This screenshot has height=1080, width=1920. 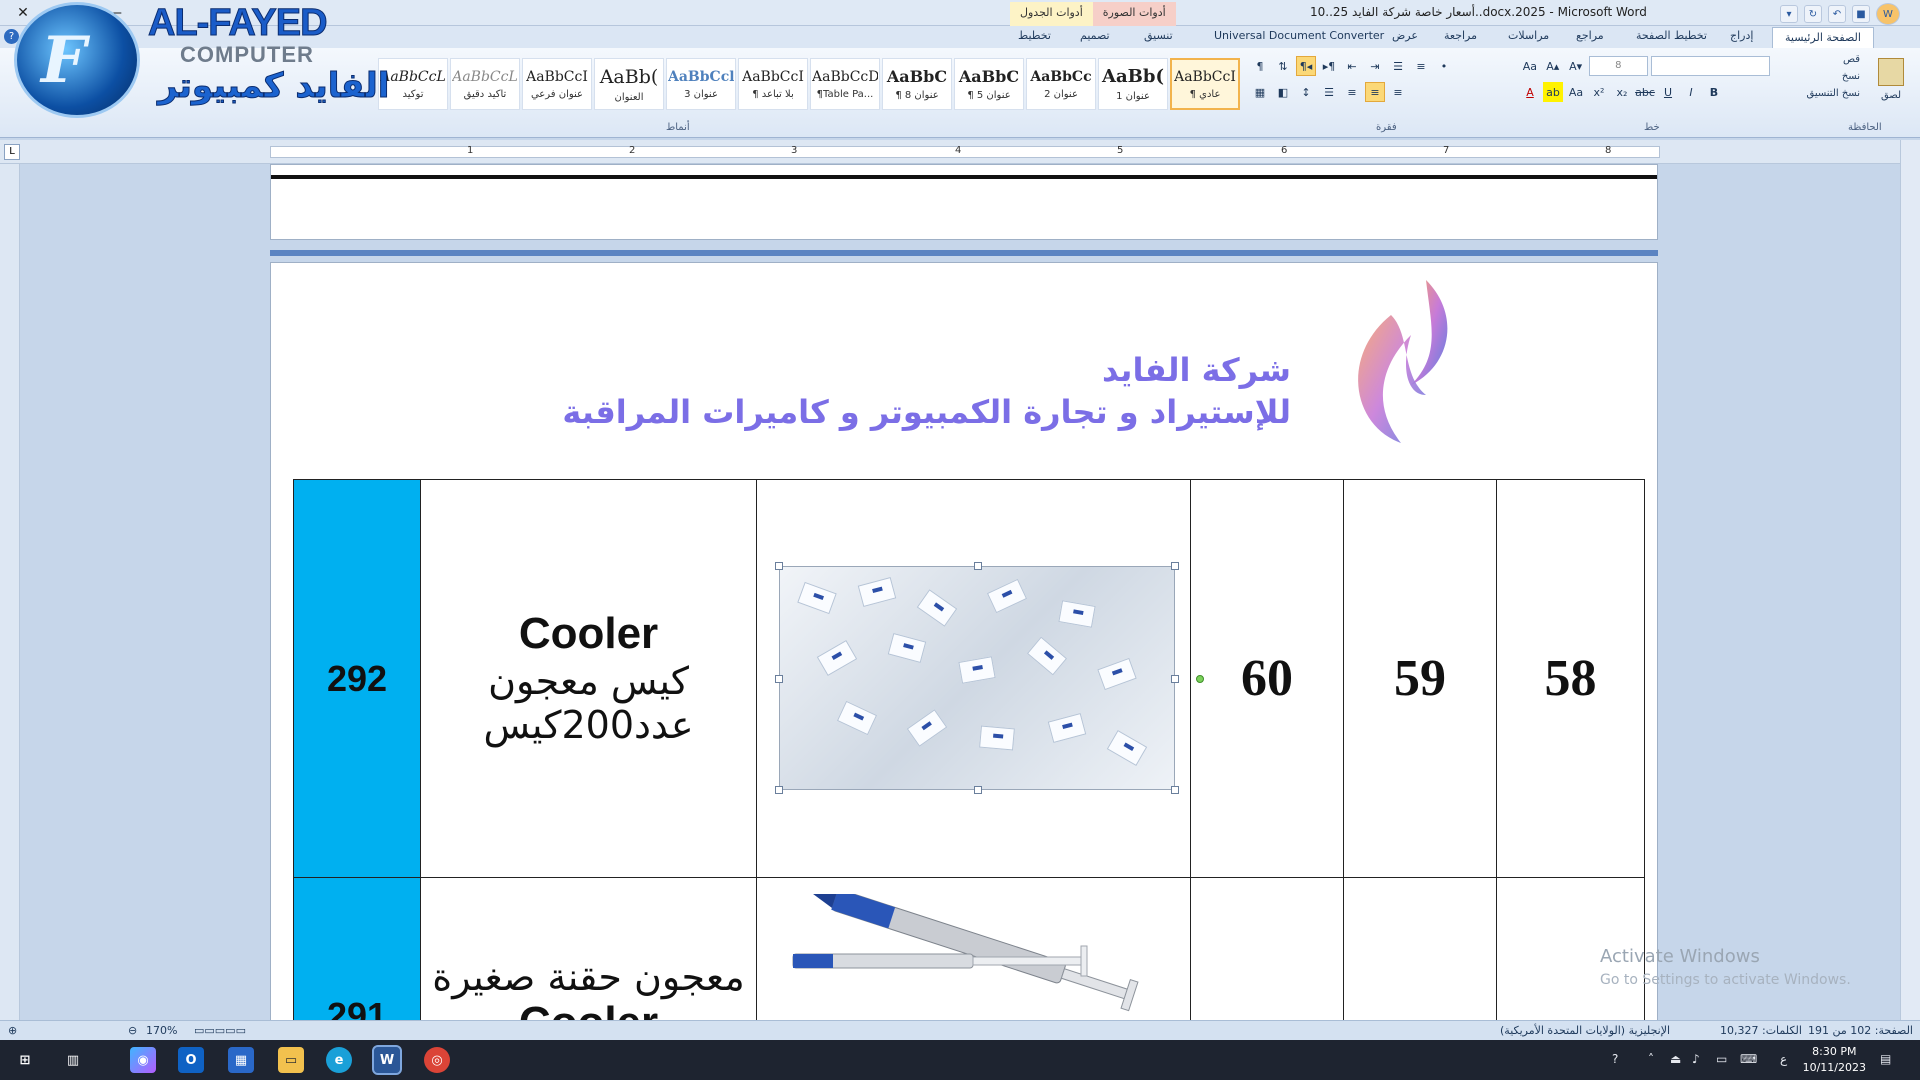 I want to click on shrink-font-icon: A▾, so click(x=1576, y=66).